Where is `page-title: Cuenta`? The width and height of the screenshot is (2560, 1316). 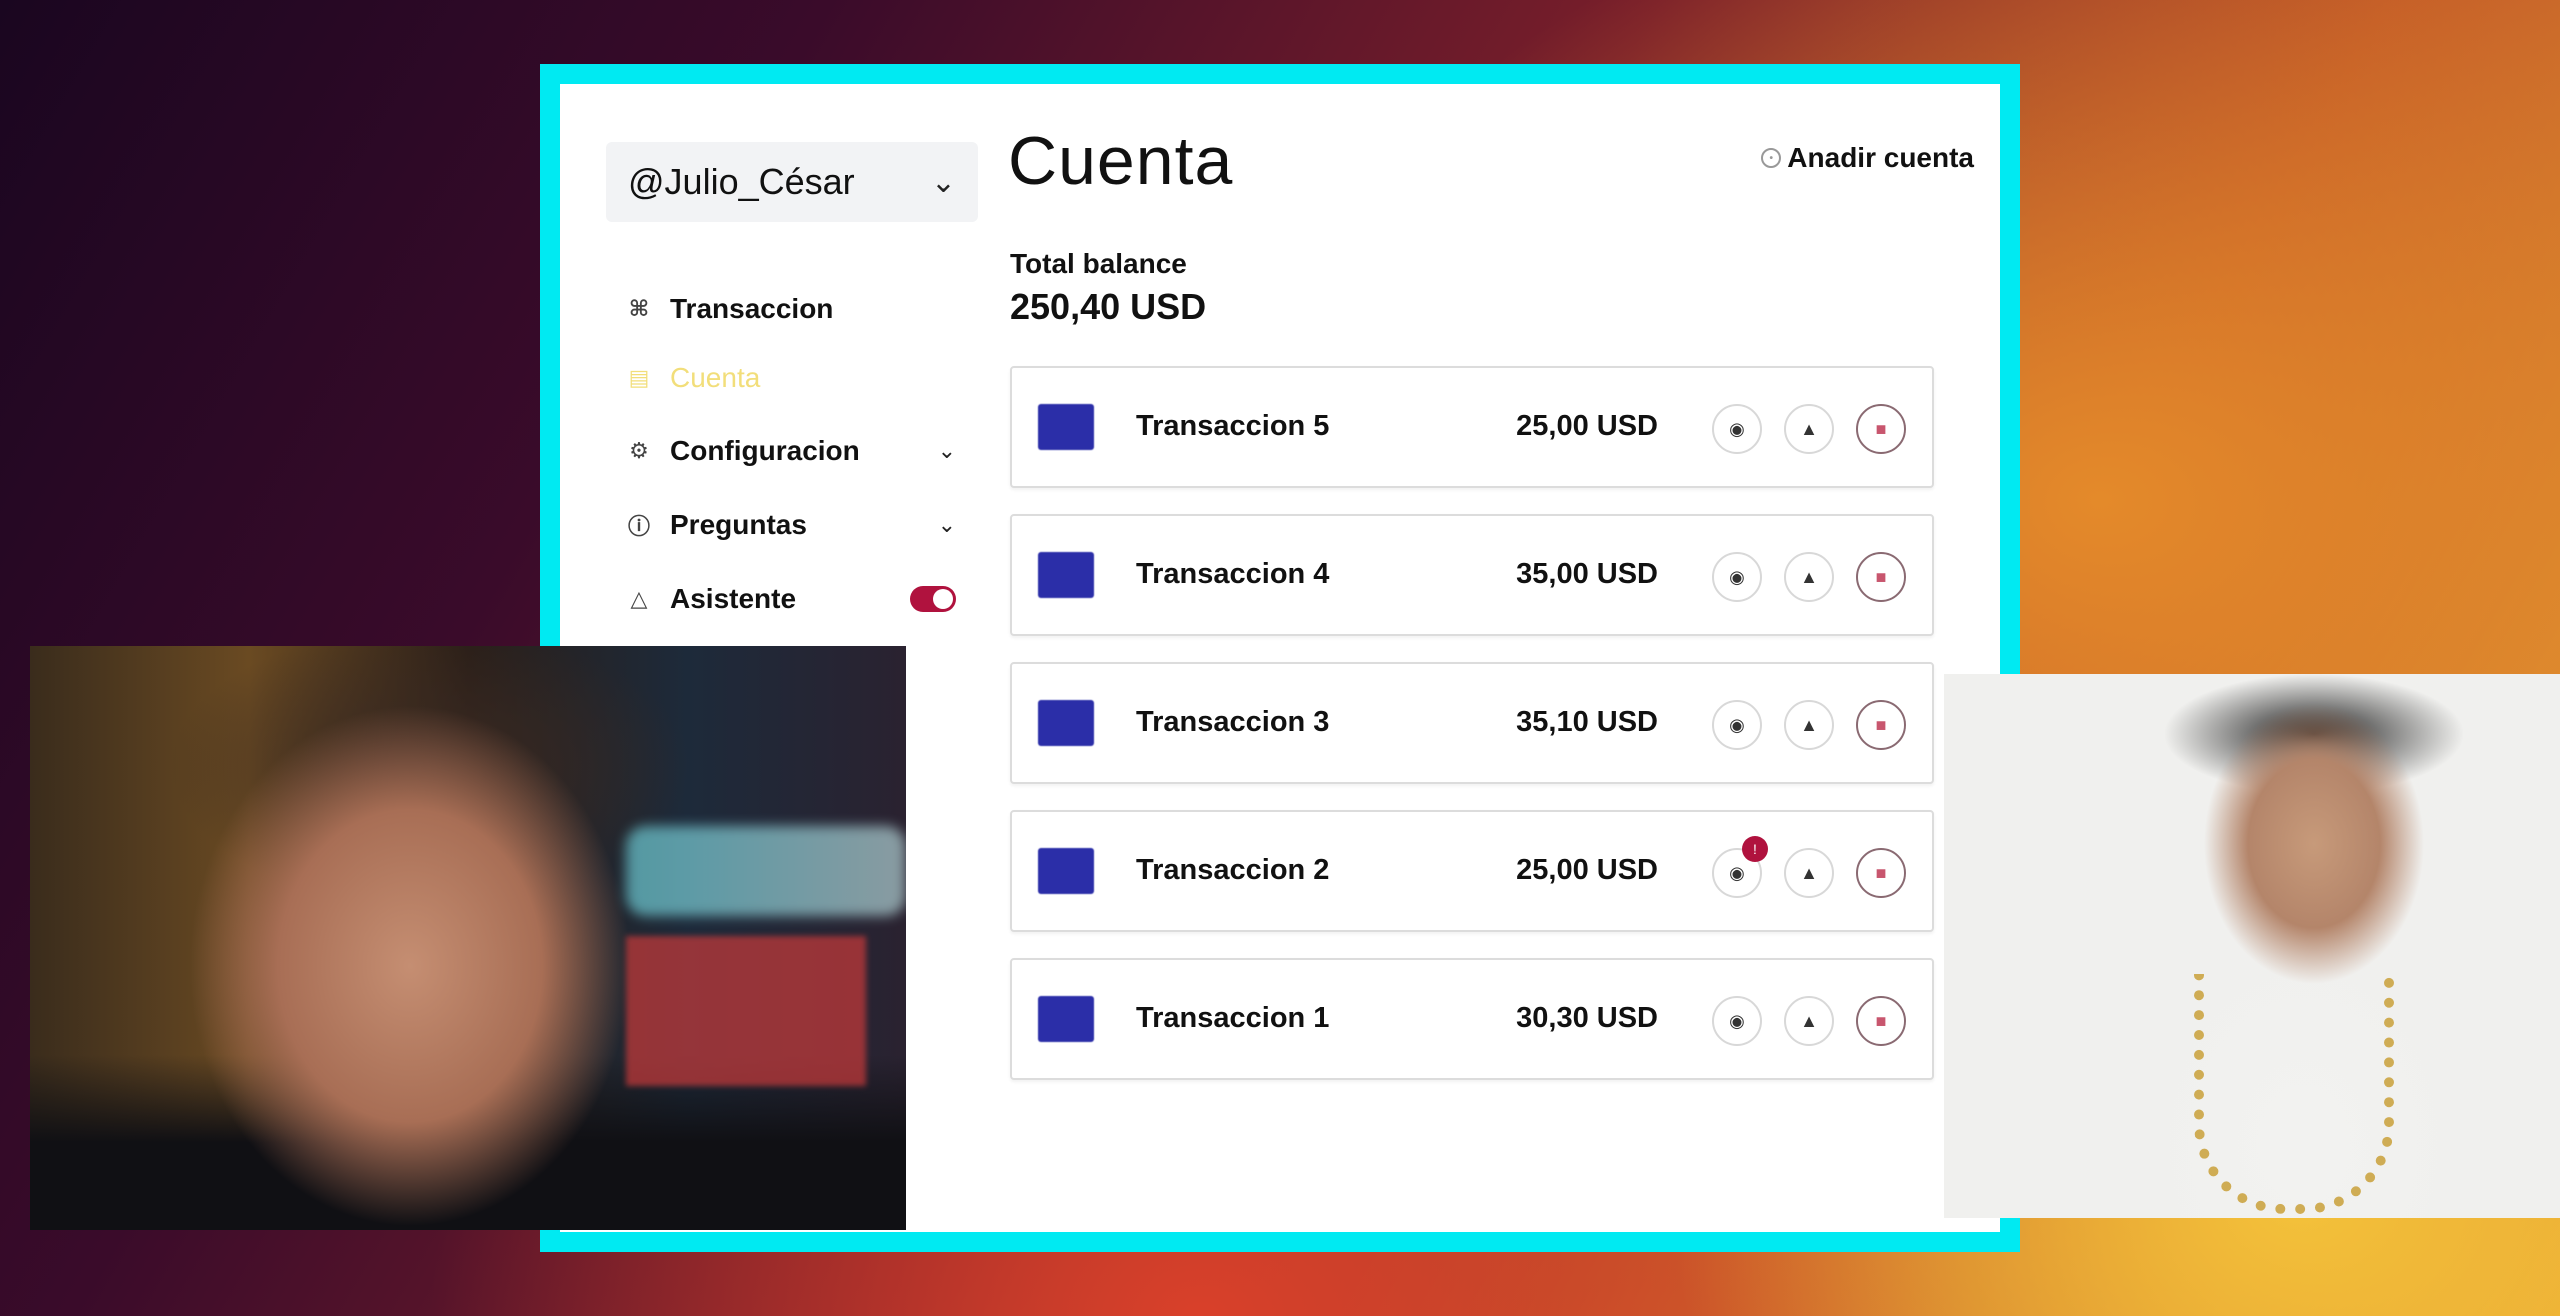
page-title: Cuenta is located at coordinates (1121, 161).